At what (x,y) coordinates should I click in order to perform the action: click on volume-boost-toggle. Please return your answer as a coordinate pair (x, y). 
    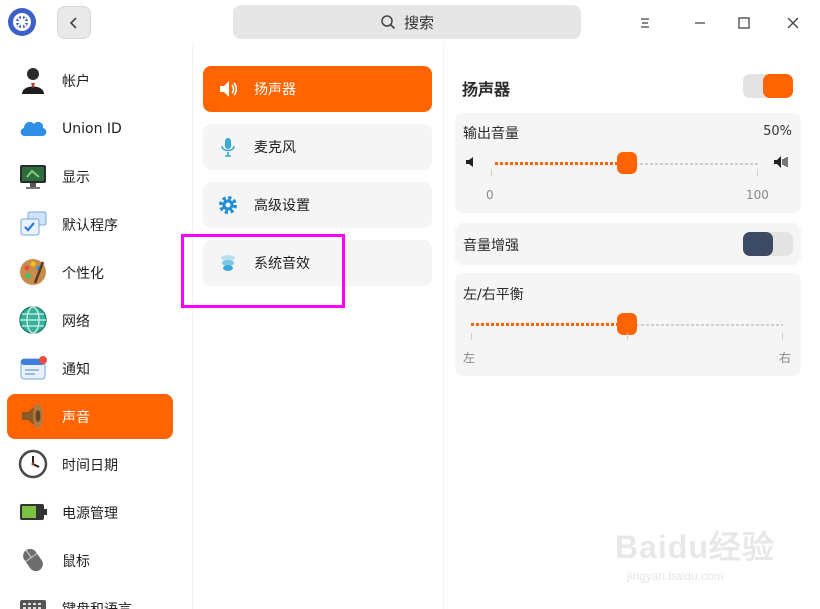
    Looking at the image, I should click on (768, 244).